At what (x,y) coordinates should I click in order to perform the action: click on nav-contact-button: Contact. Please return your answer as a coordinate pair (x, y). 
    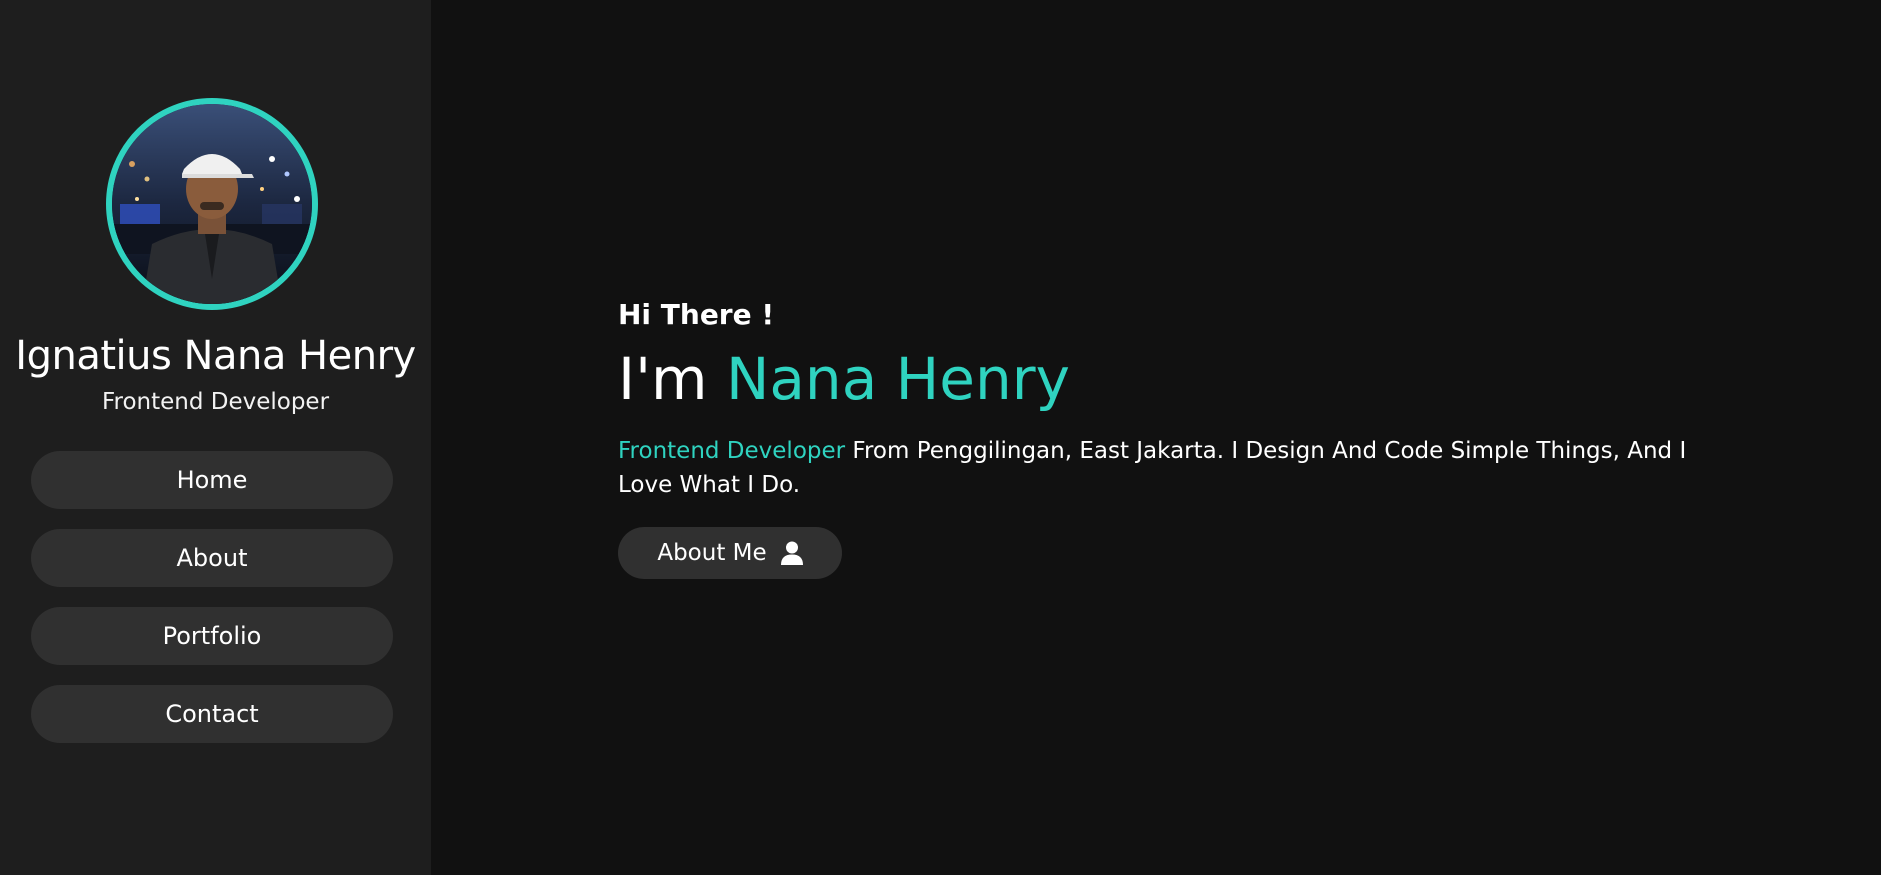
    Looking at the image, I should click on (212, 714).